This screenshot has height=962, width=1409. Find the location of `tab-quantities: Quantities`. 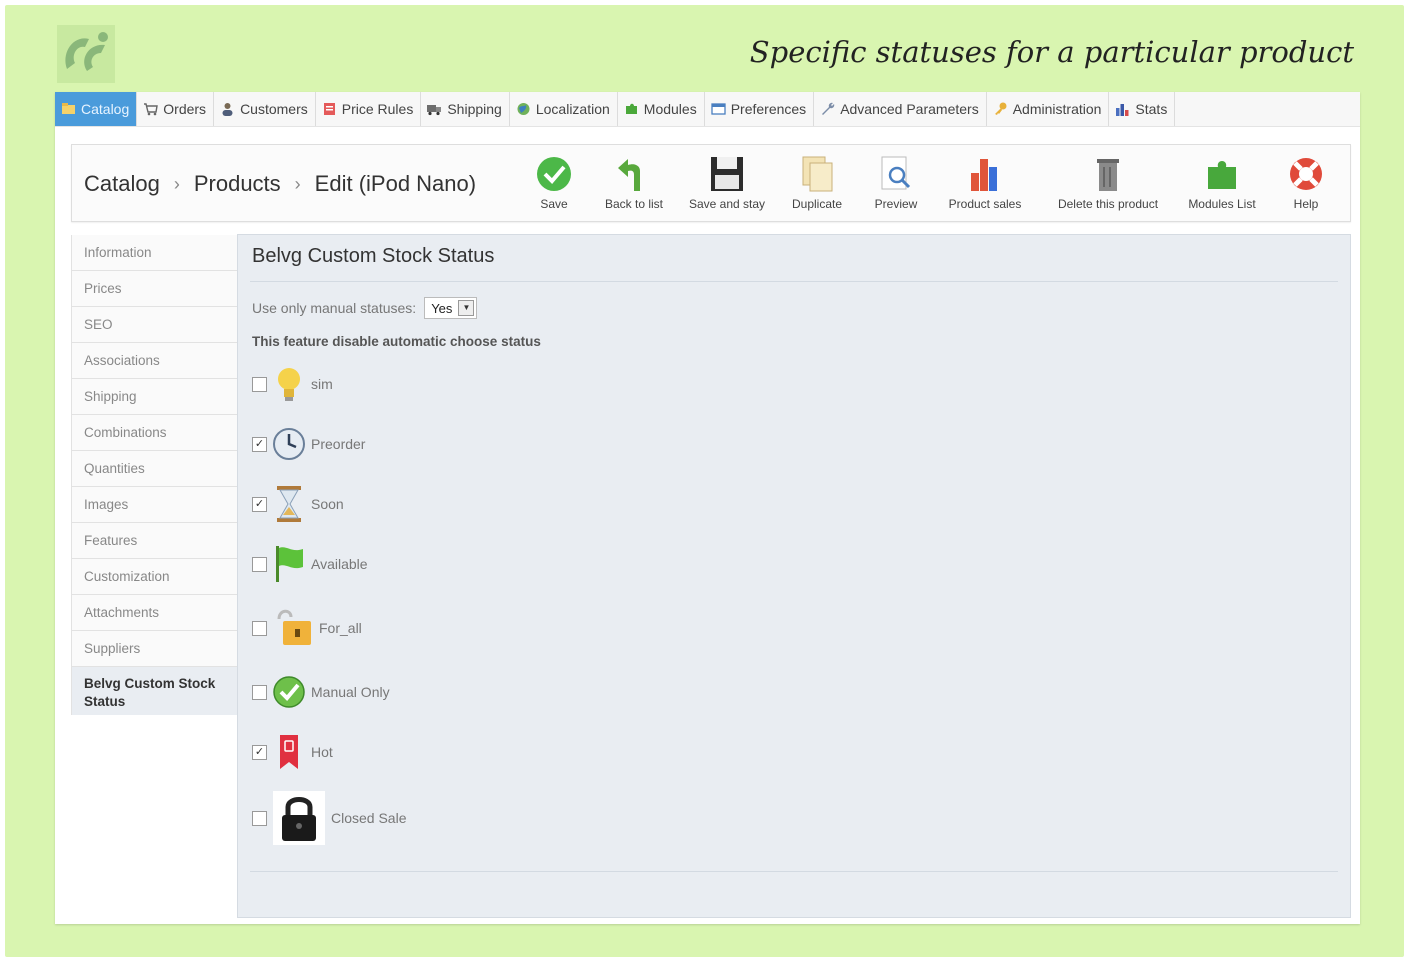

tab-quantities: Quantities is located at coordinates (154, 469).